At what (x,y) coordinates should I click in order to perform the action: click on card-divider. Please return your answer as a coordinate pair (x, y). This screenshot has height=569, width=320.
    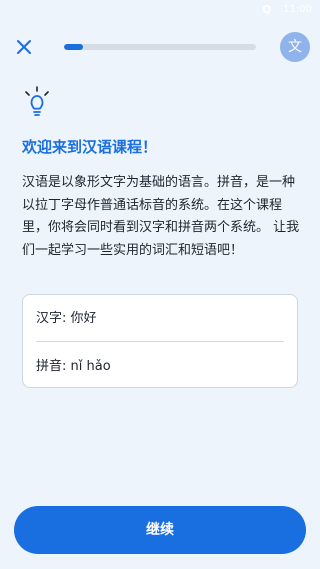
    Looking at the image, I should click on (160, 341).